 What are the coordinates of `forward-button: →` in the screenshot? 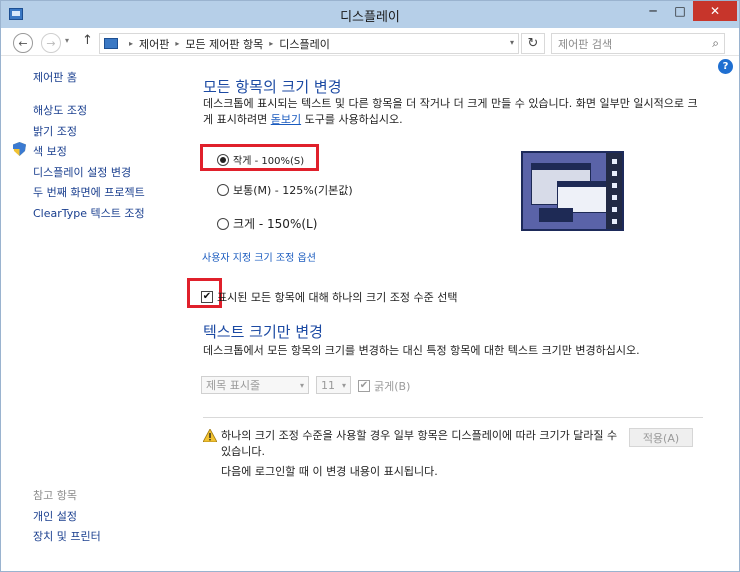 It's located at (51, 43).